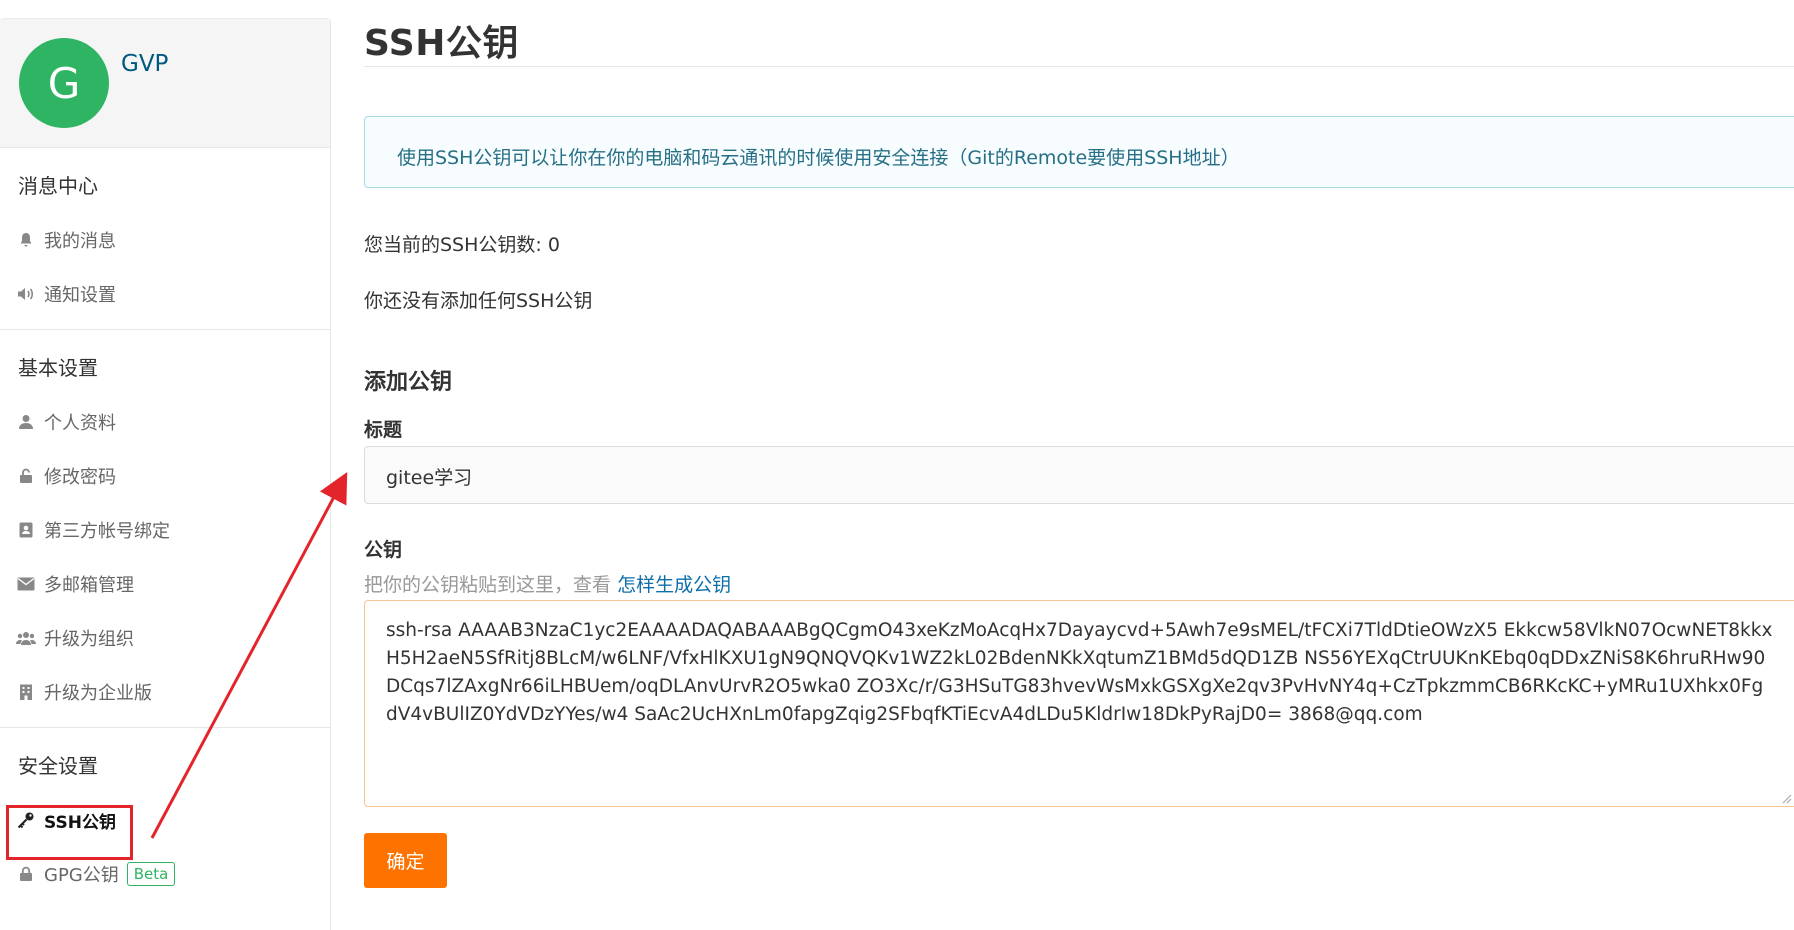 The image size is (1794, 930). I want to click on building-icon, so click(26, 692).